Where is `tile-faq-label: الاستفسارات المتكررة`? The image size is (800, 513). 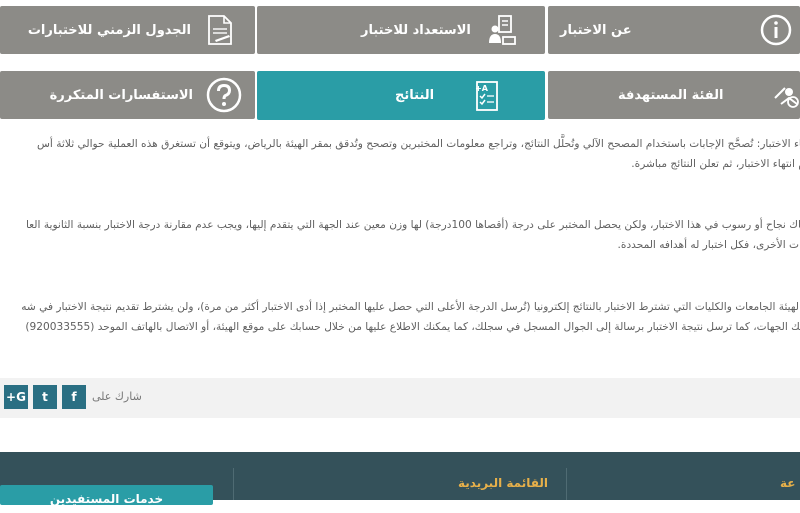
tile-faq-label: الاستفسارات المتكررة is located at coordinates (121, 95).